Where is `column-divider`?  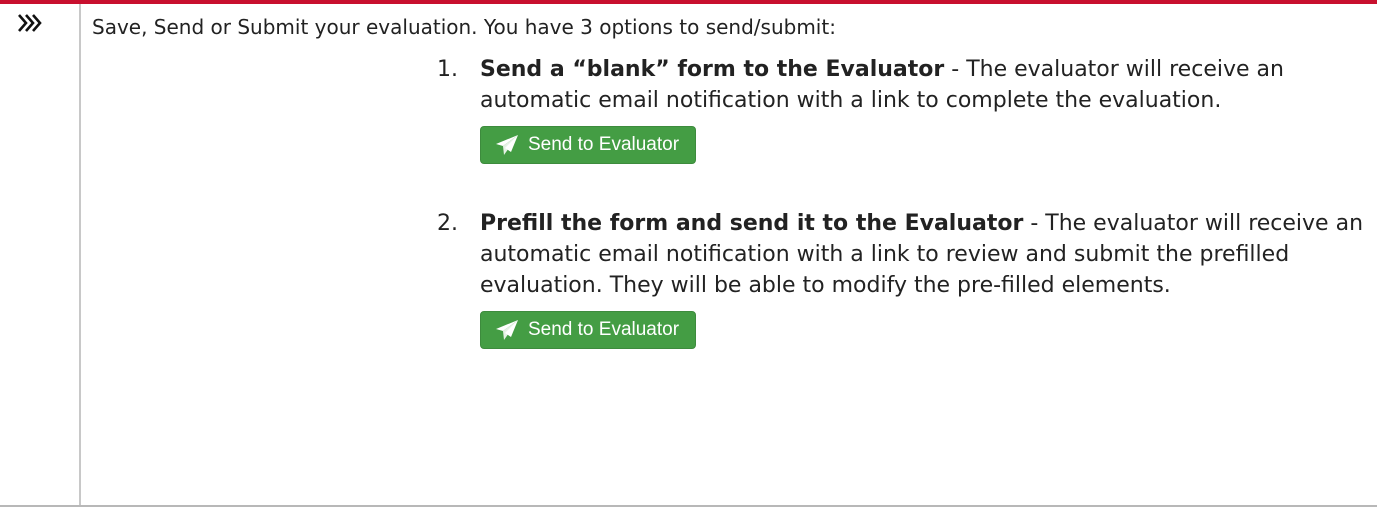 column-divider is located at coordinates (80, 254).